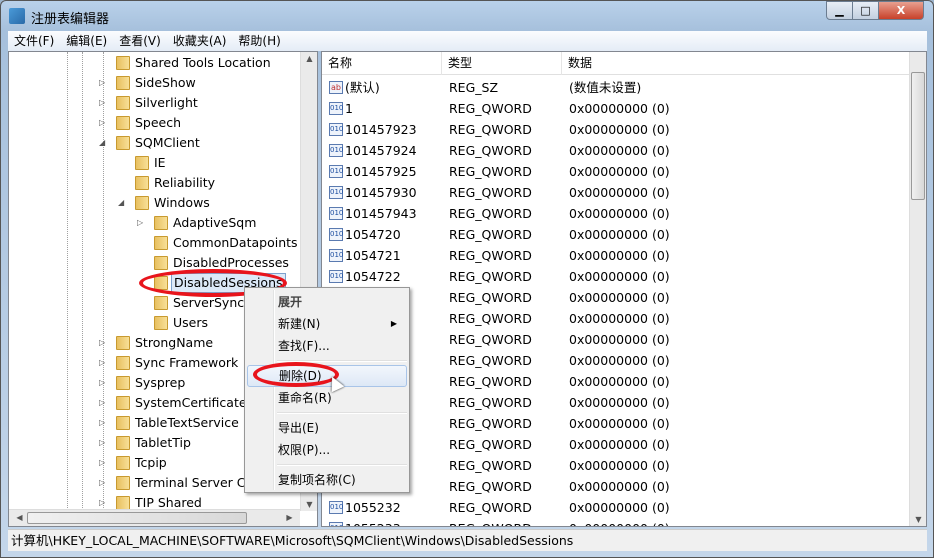 The width and height of the screenshot is (934, 558). What do you see at coordinates (289, 517) in the screenshot?
I see `scroll-right-arrow-icon: ▶` at bounding box center [289, 517].